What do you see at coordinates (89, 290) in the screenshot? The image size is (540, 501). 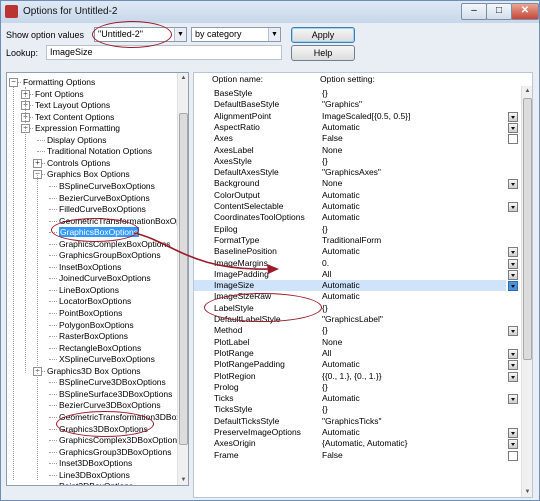 I see `tree-item: LineBoxOptions` at bounding box center [89, 290].